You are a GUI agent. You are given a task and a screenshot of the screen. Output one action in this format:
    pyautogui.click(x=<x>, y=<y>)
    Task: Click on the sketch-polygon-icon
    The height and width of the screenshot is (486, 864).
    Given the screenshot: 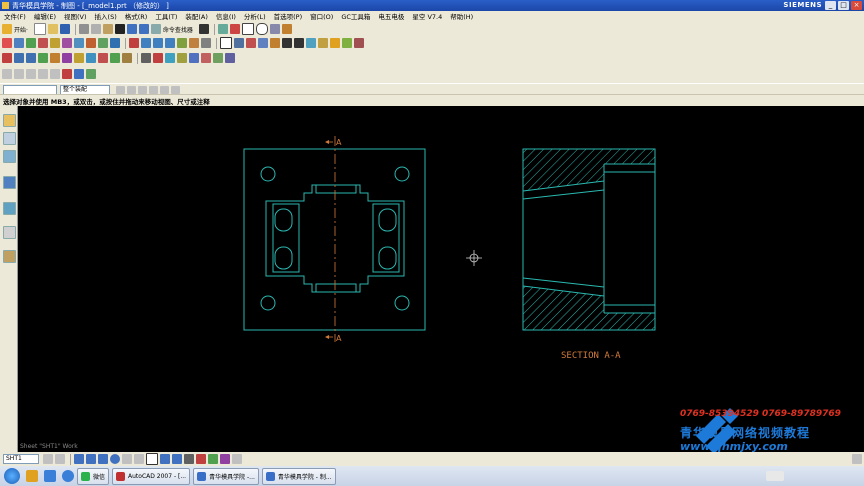 What is the action you would take?
    pyautogui.click(x=165, y=459)
    